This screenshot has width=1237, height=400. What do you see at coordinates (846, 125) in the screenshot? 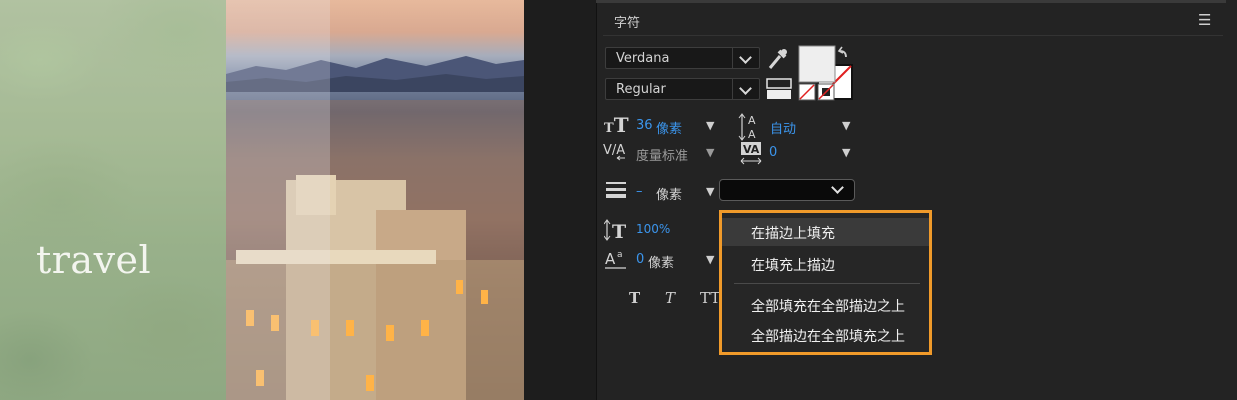
I see `leading-dropdown-arrow: ▼` at bounding box center [846, 125].